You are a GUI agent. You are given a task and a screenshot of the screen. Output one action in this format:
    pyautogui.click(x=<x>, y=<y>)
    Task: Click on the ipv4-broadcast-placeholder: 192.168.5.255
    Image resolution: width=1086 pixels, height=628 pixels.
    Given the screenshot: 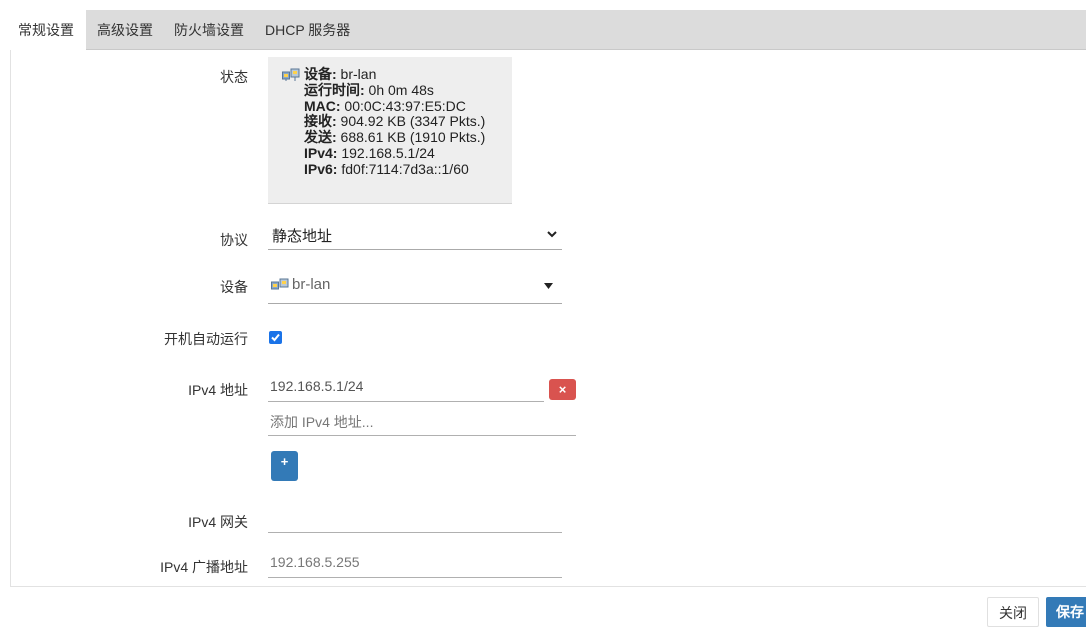 What is the action you would take?
    pyautogui.click(x=315, y=562)
    